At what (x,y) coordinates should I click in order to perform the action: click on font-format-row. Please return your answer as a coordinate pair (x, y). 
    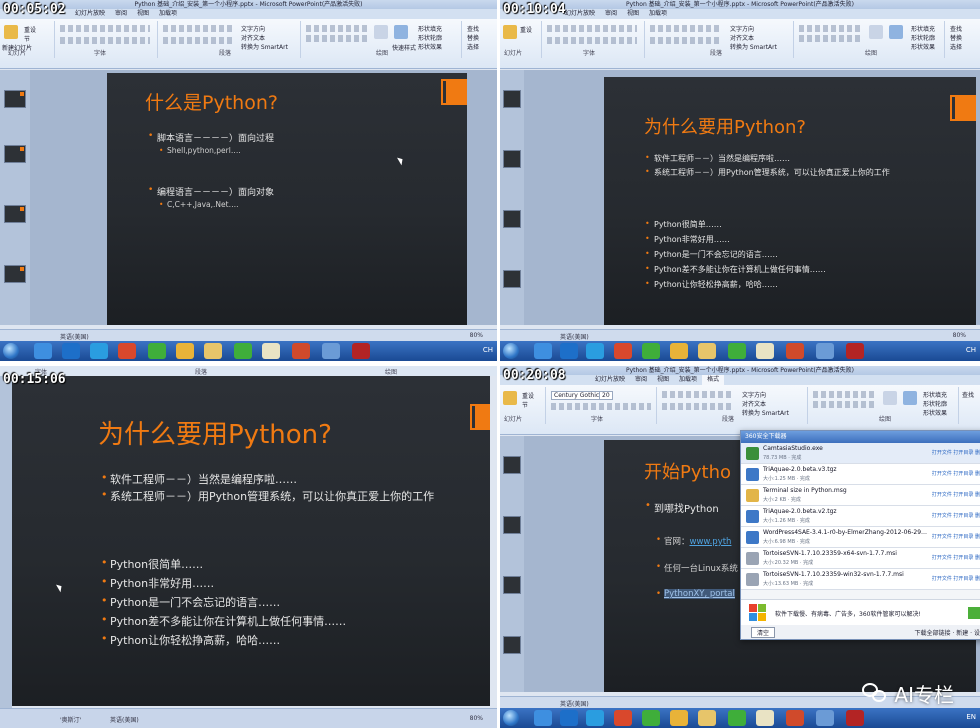
    Looking at the image, I should click on (601, 406).